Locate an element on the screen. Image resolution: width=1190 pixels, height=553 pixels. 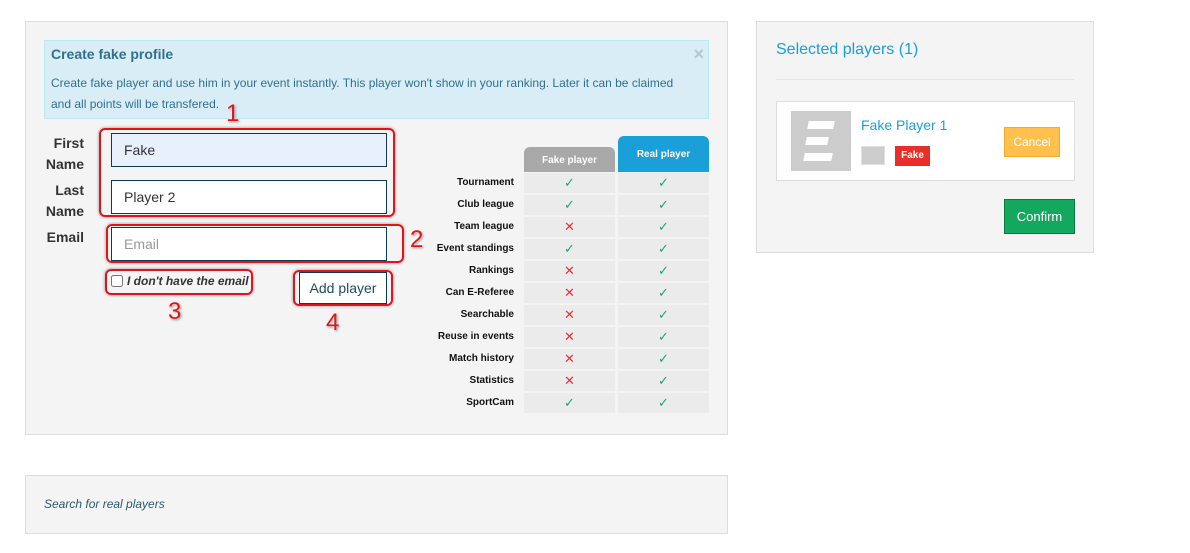
first-name-label: First Name is located at coordinates (64, 153).